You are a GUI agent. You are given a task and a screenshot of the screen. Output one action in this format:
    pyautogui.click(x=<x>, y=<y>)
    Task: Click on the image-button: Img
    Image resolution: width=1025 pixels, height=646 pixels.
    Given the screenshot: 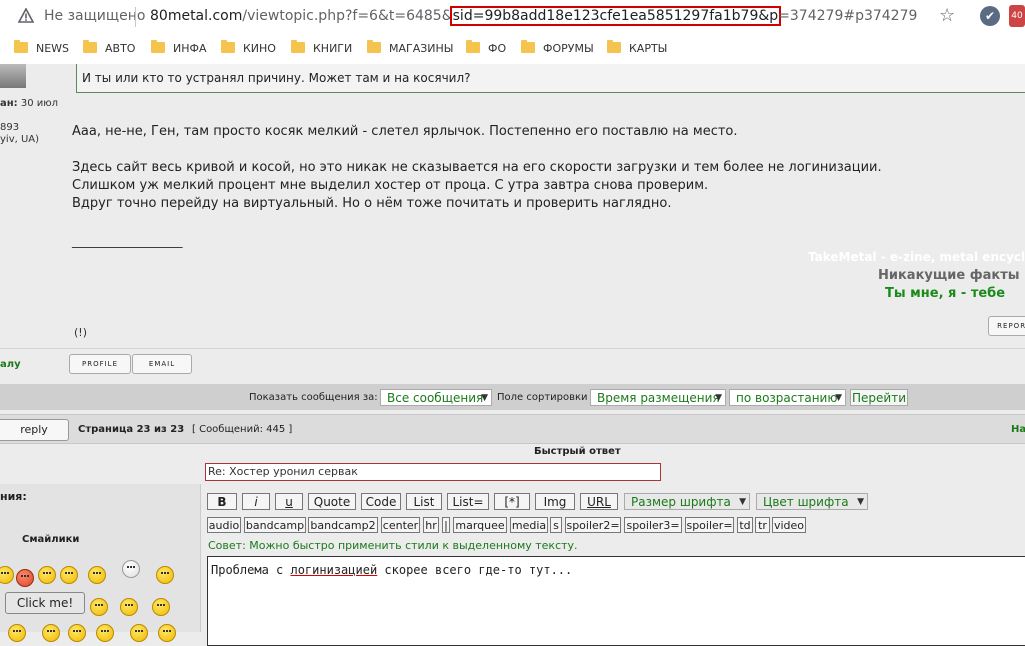 What is the action you would take?
    pyautogui.click(x=555, y=501)
    